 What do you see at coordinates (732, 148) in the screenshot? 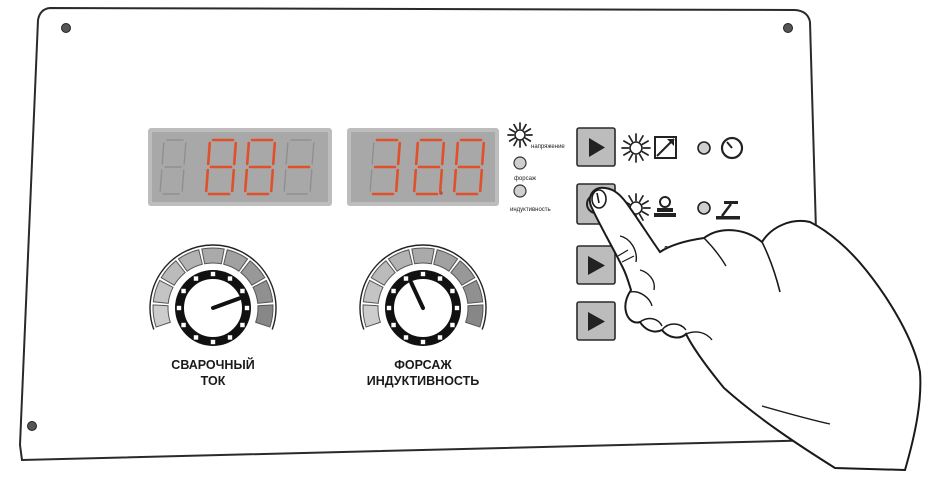
I see `timer-icon` at bounding box center [732, 148].